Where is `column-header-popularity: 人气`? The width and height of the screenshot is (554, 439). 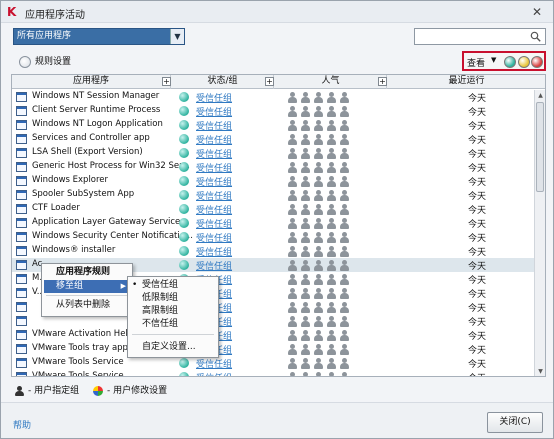
column-header-popularity: 人气 is located at coordinates (331, 82).